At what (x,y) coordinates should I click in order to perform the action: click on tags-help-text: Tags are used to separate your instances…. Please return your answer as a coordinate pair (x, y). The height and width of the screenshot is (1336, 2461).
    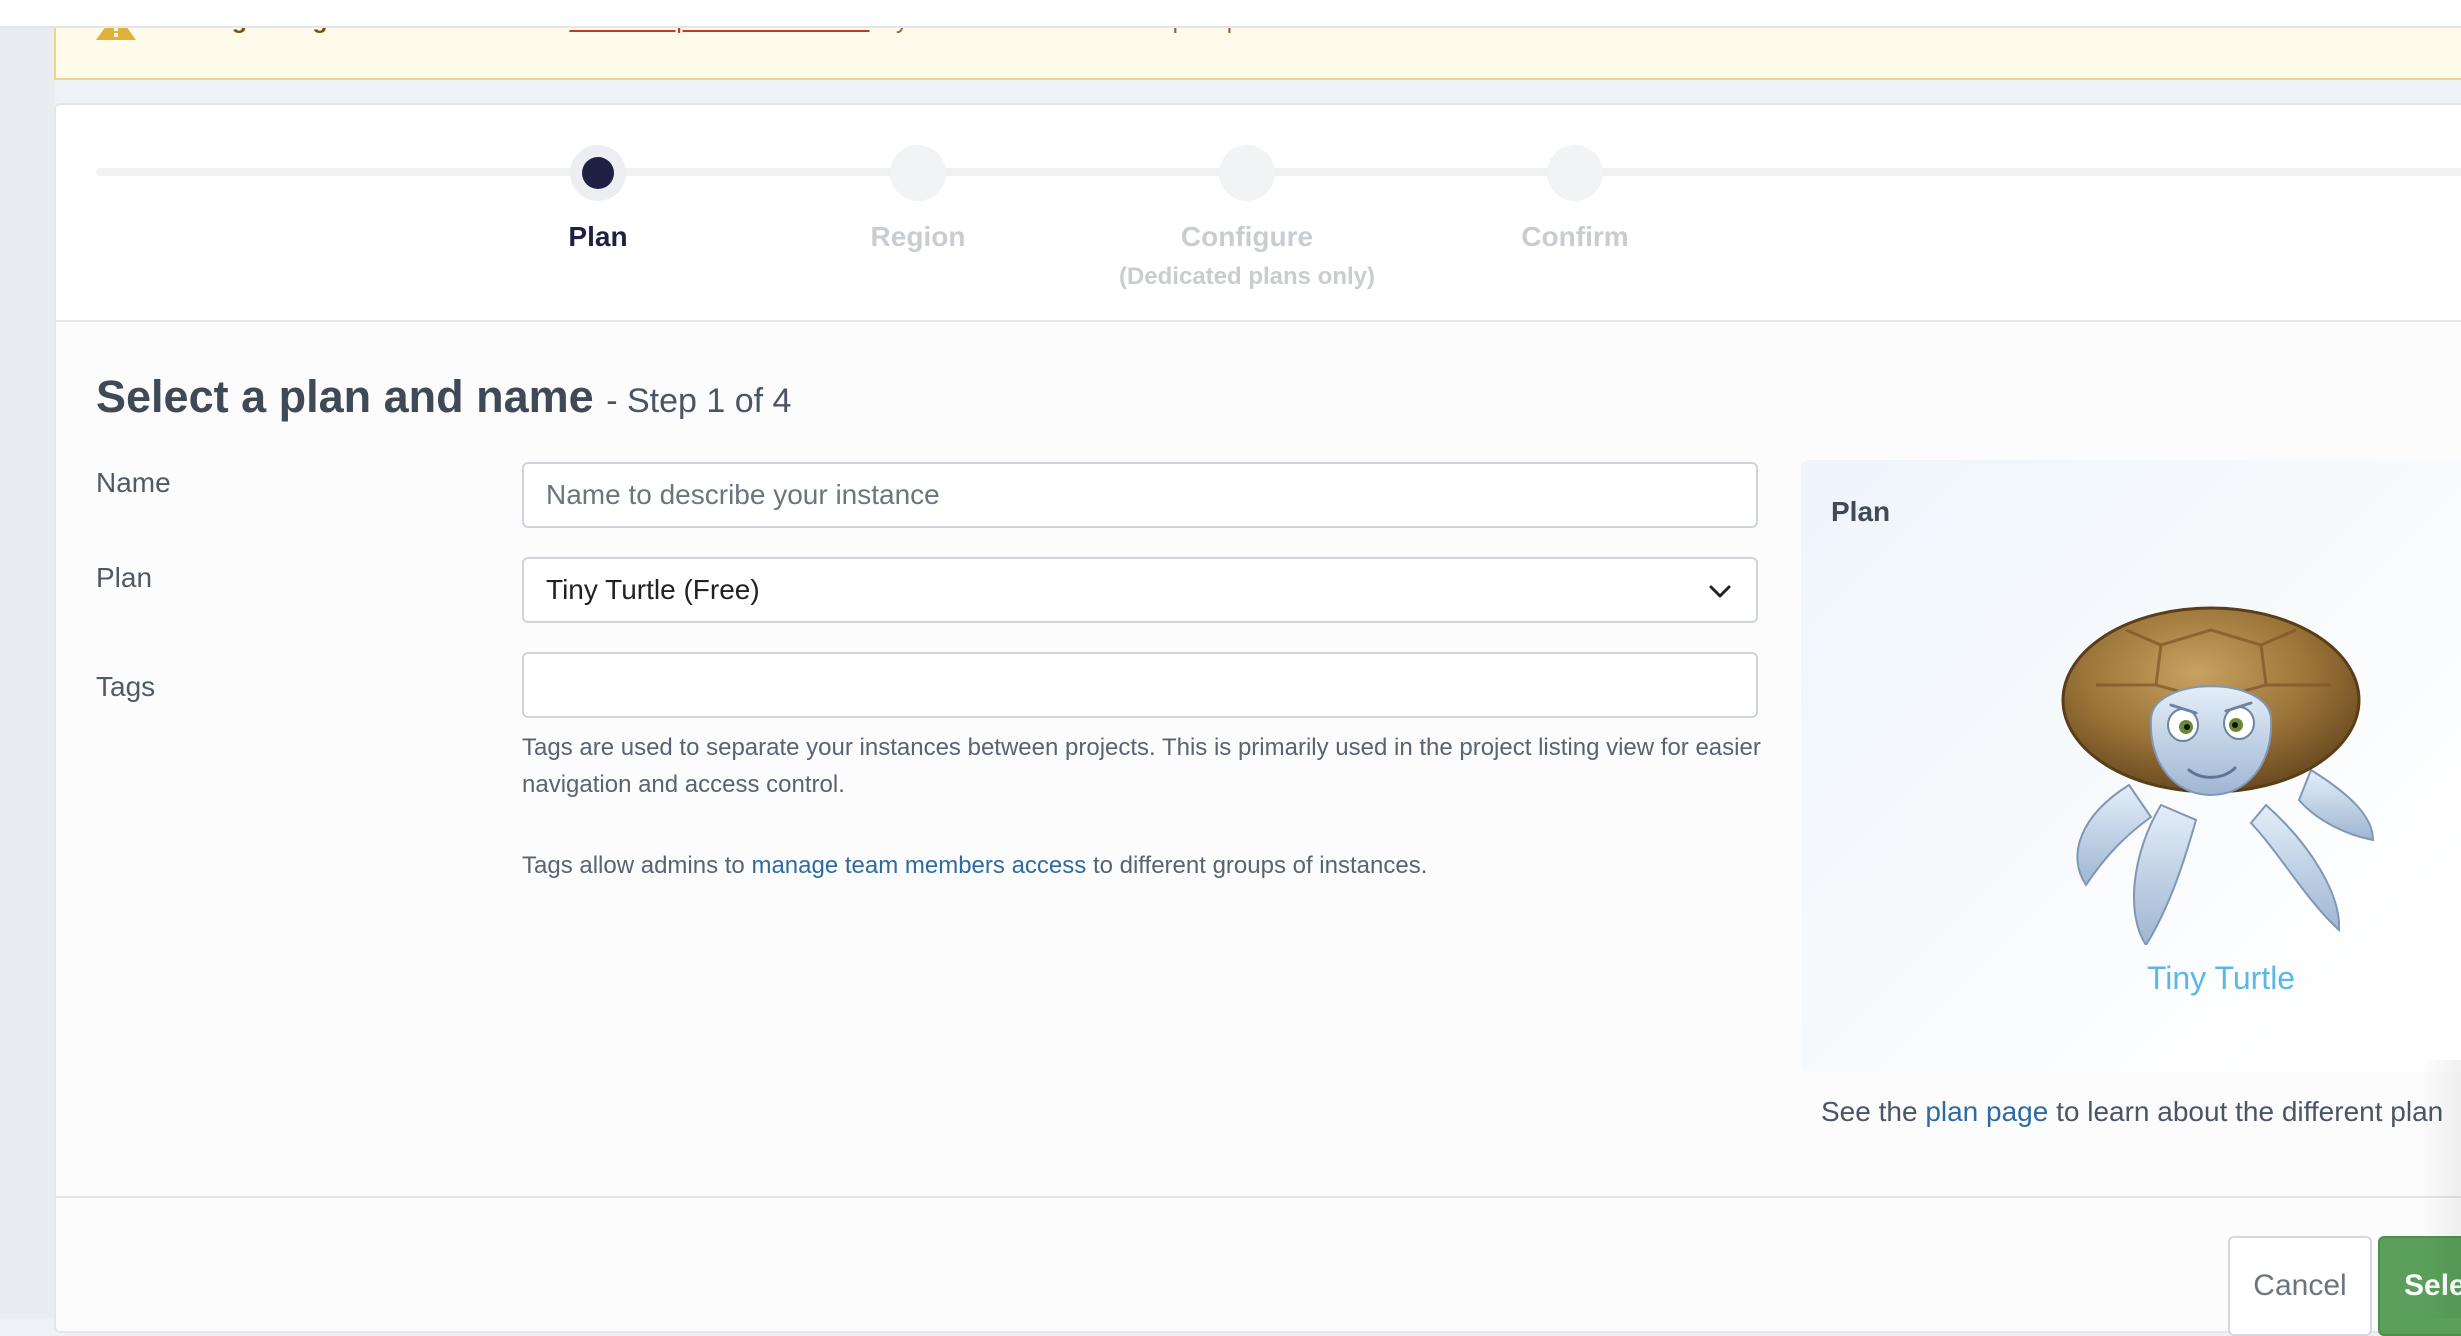
    Looking at the image, I should click on (1141, 766).